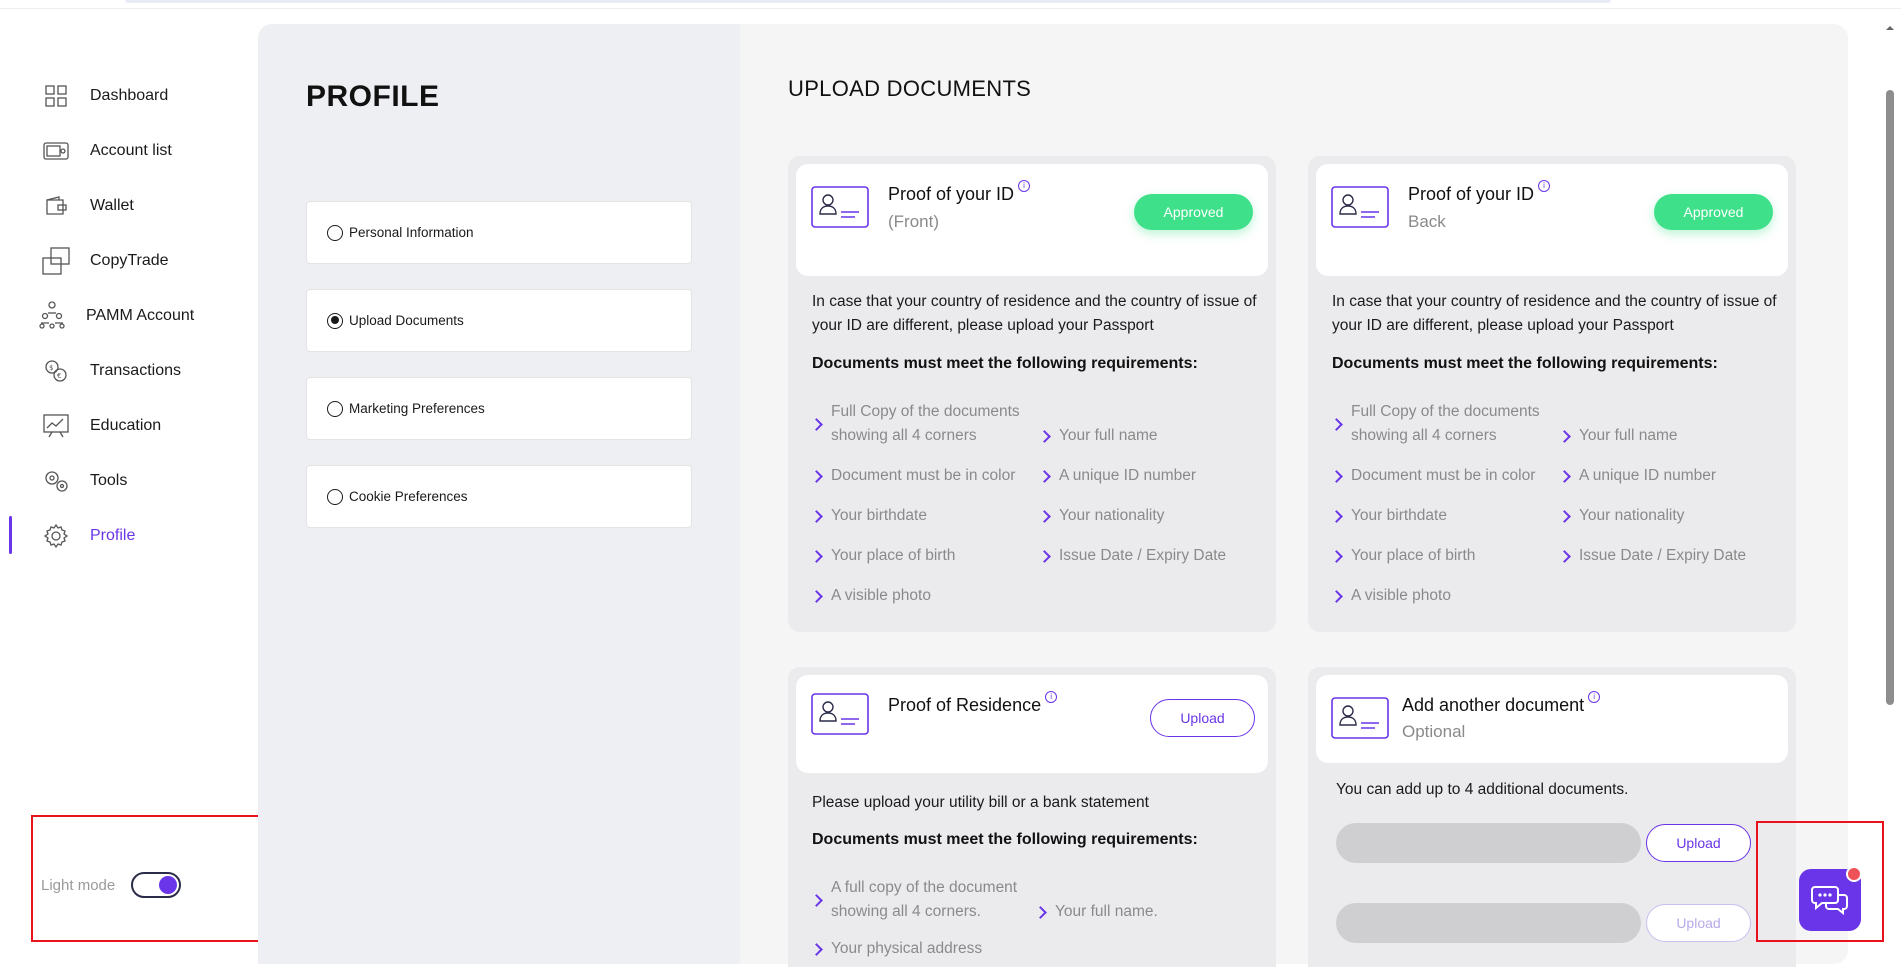  What do you see at coordinates (912, 476) in the screenshot?
I see `requirement-item: Document must be in color` at bounding box center [912, 476].